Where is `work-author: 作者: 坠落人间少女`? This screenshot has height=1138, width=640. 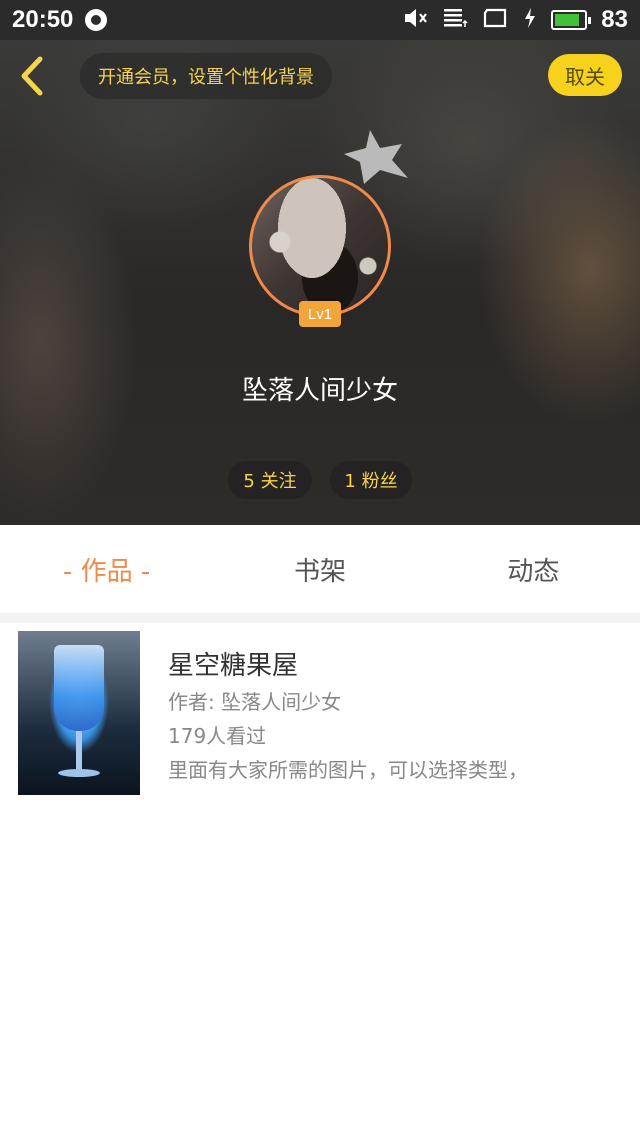 work-author: 作者: 坠落人间少女 is located at coordinates (255, 702).